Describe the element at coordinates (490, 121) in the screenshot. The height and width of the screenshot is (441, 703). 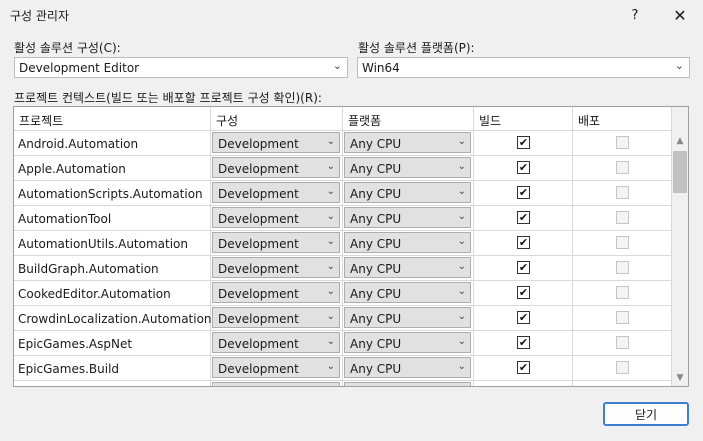
I see `header-label: 빌드` at that location.